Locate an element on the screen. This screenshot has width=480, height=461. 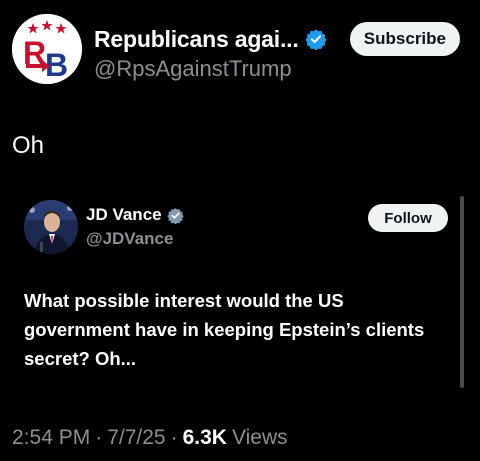
views-count: 6.3K is located at coordinates (205, 438).